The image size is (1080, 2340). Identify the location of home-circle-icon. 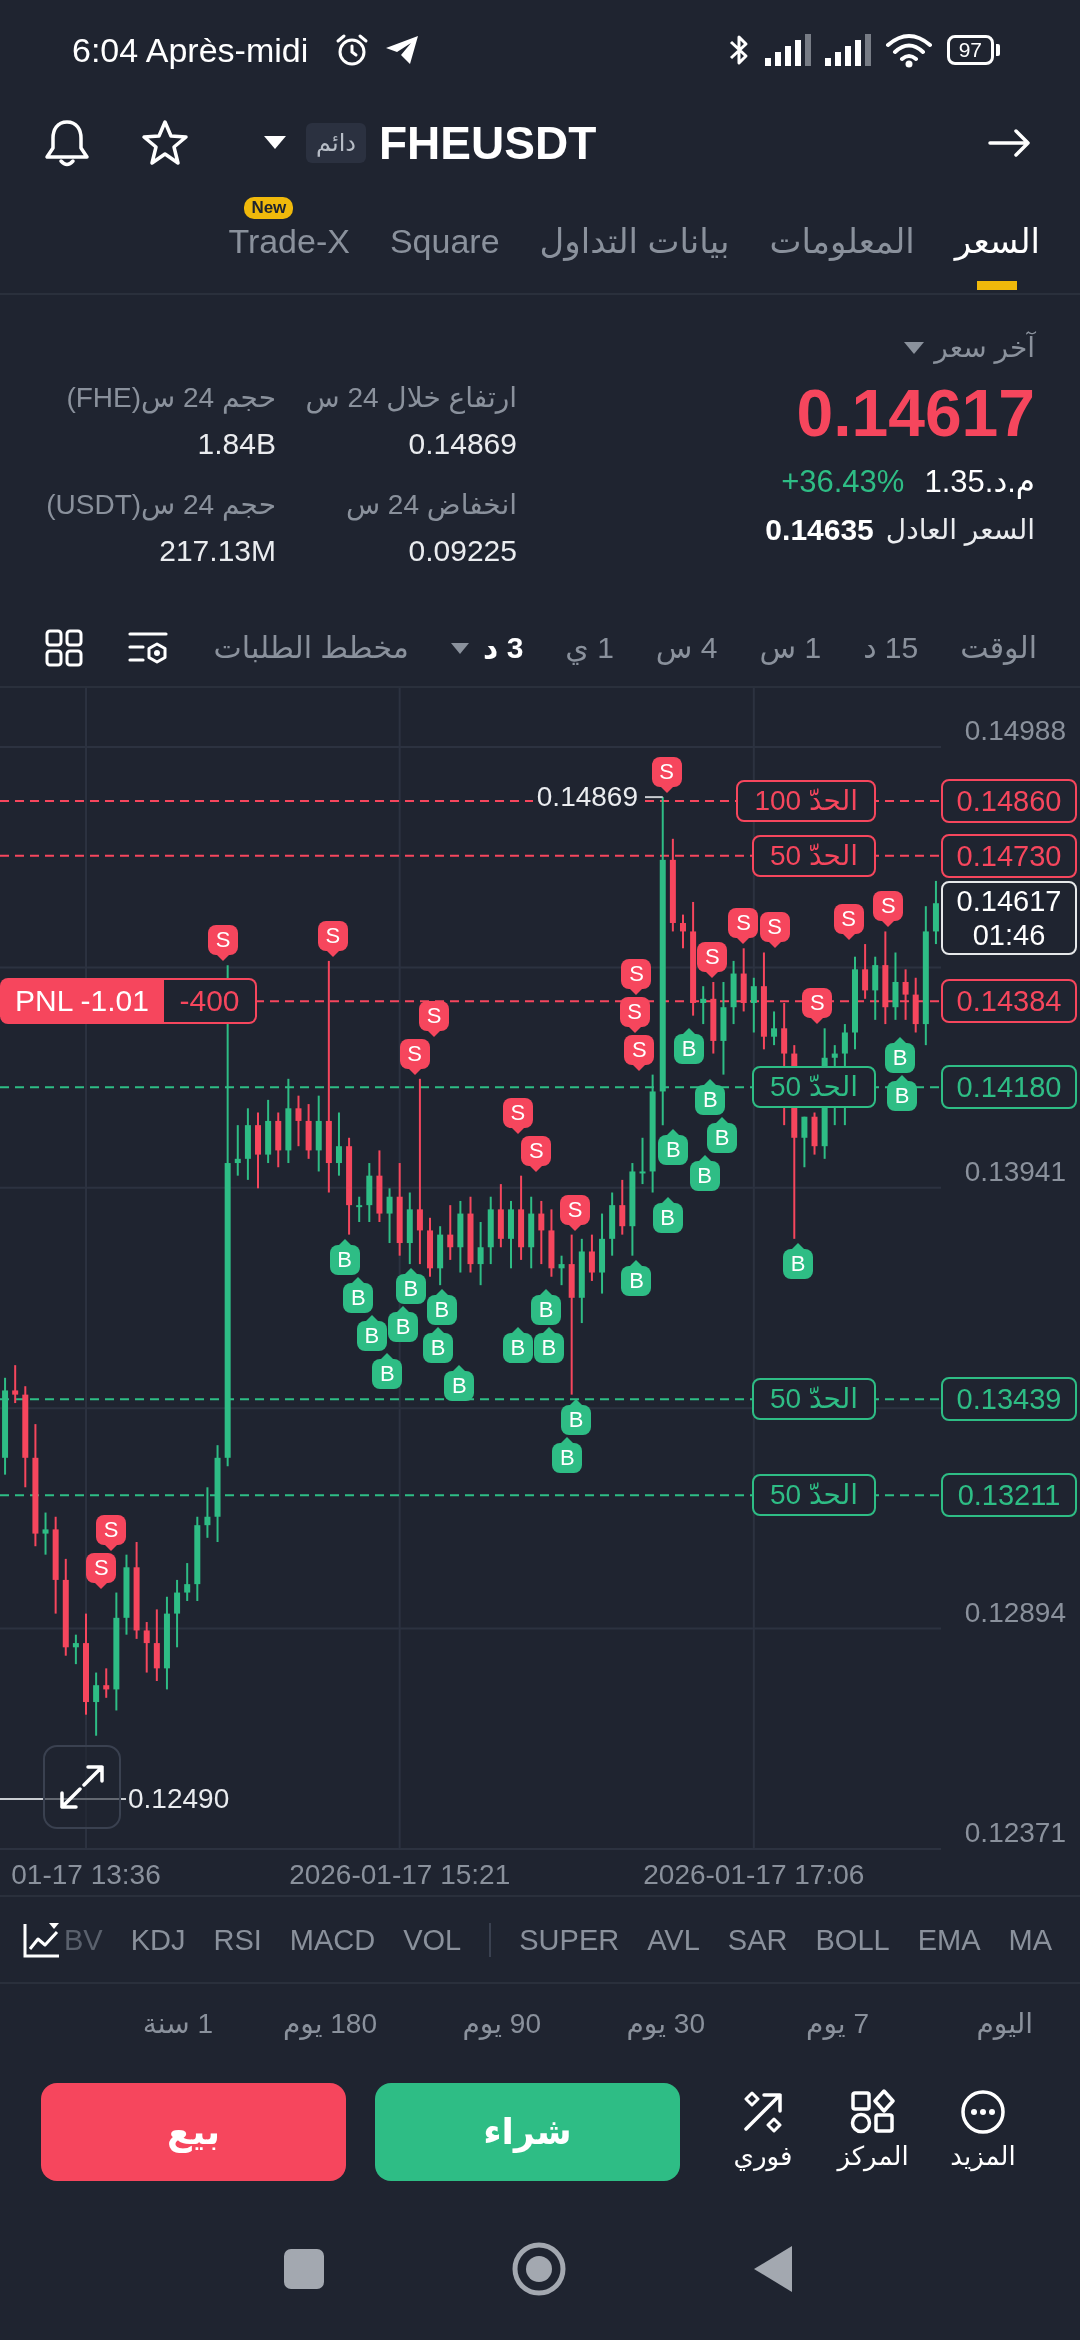
(539, 2269).